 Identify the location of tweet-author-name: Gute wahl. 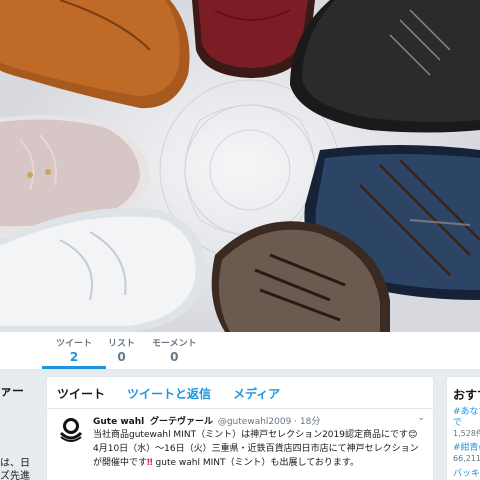
(118, 422).